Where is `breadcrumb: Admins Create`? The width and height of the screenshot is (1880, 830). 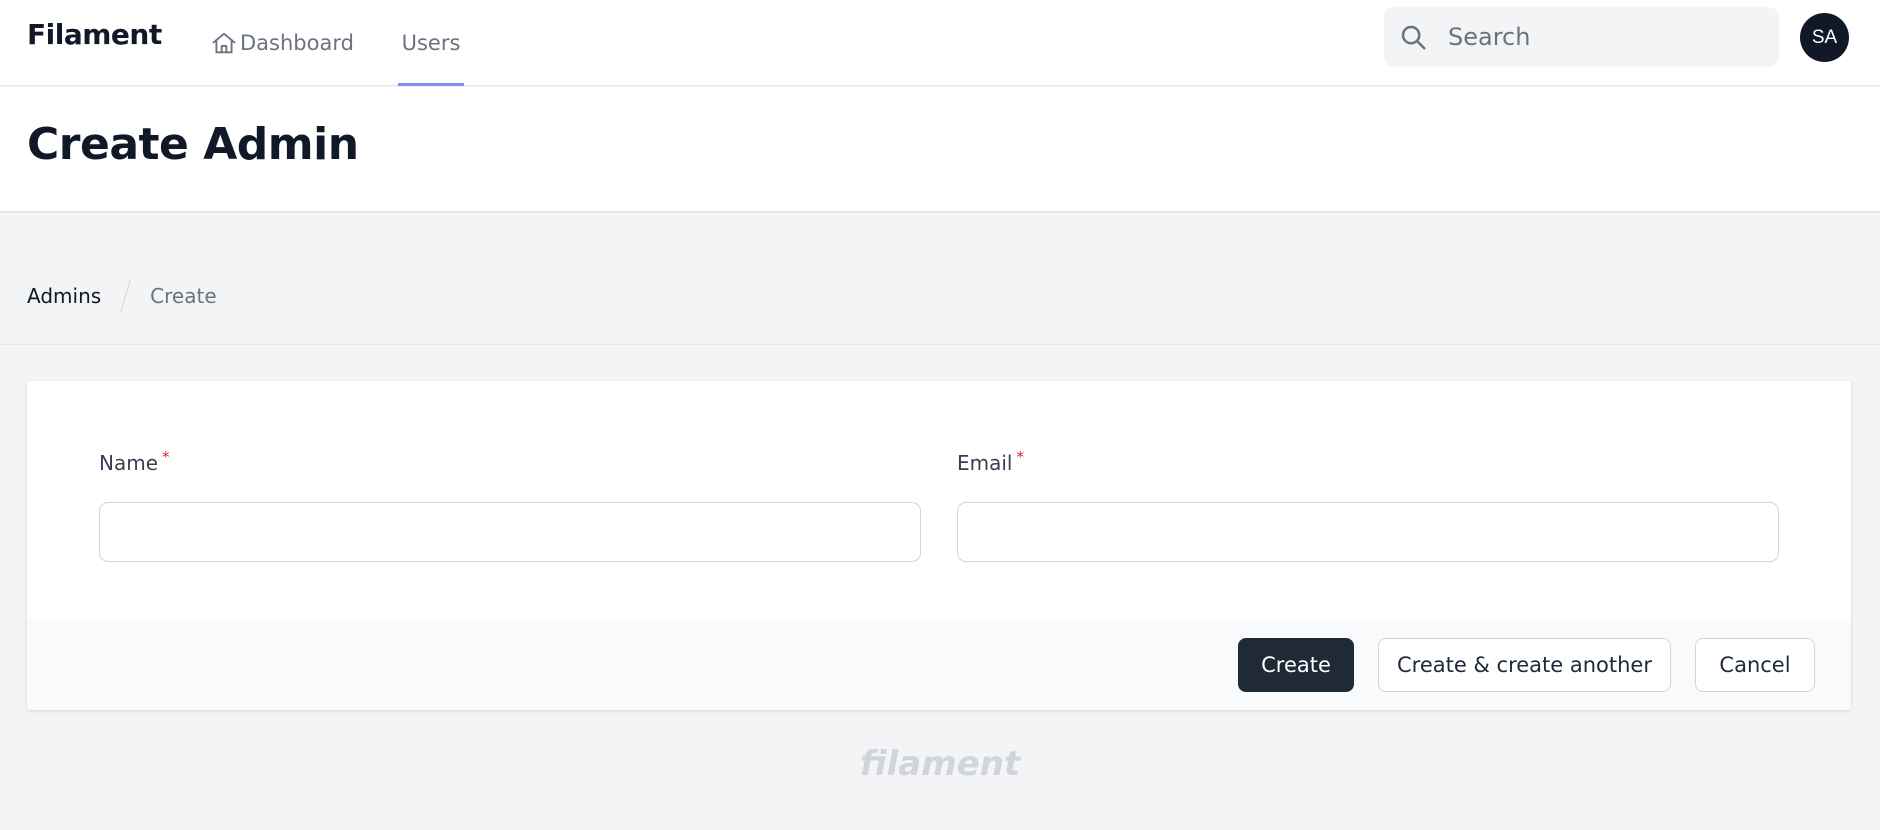 breadcrumb: Admins Create is located at coordinates (122, 296).